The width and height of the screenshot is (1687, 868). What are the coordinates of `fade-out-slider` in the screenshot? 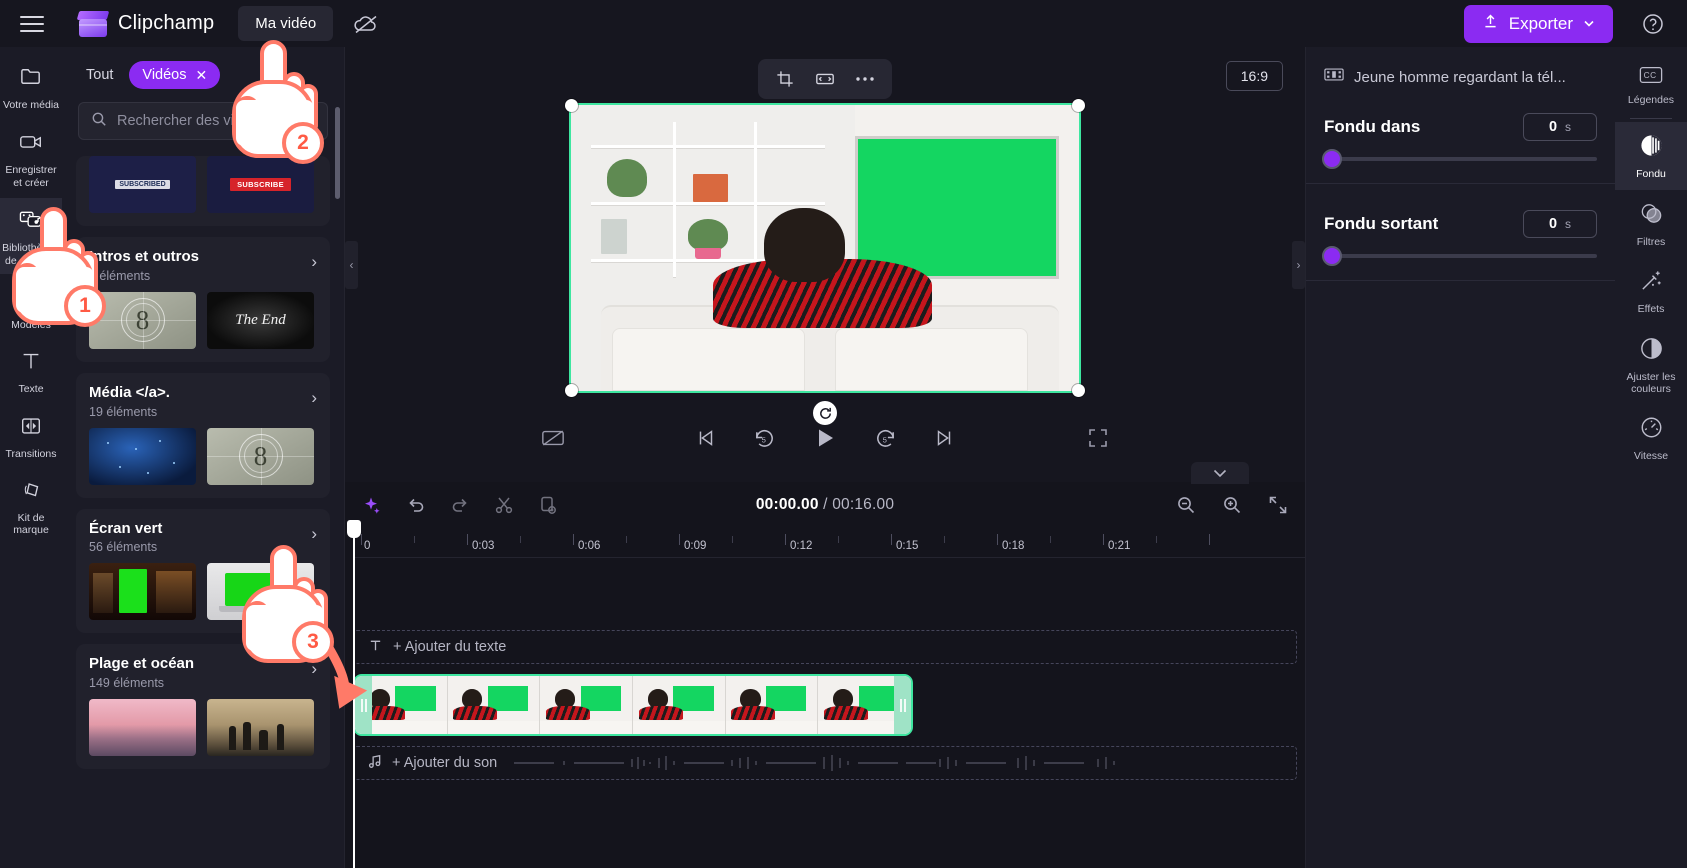 It's located at (1459, 256).